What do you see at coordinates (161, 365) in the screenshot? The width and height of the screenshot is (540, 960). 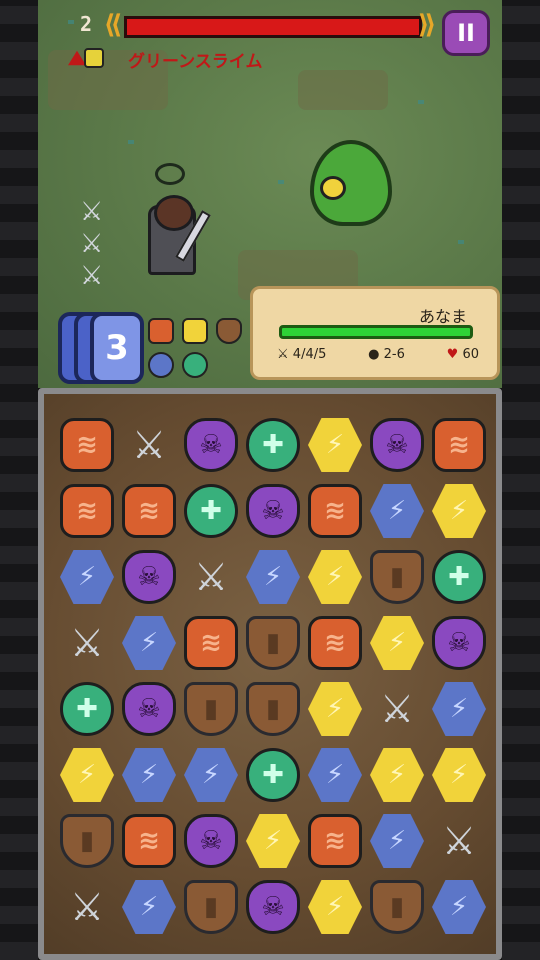 I see `water-gem-icon` at bounding box center [161, 365].